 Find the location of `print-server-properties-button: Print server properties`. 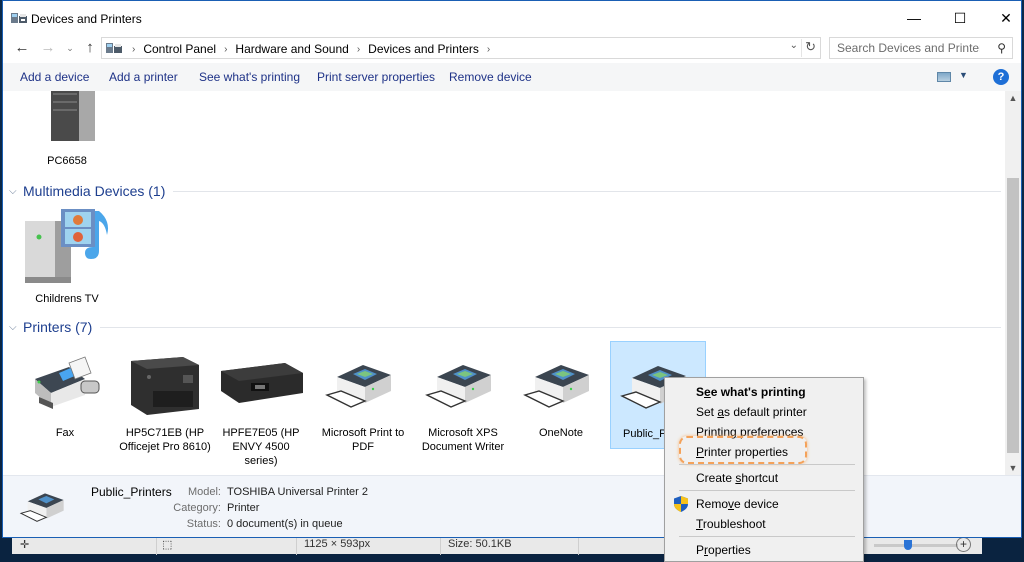

print-server-properties-button: Print server properties is located at coordinates (376, 77).